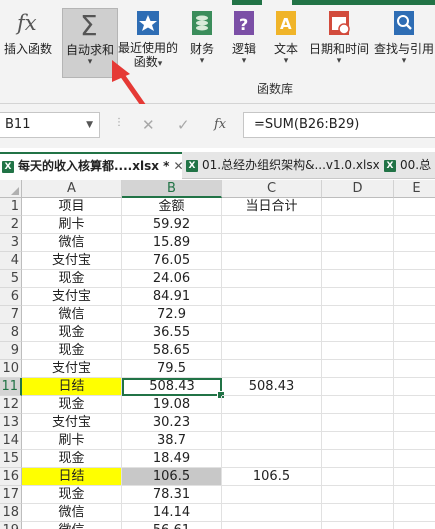 The height and width of the screenshot is (529, 435). What do you see at coordinates (272, 189) in the screenshot?
I see `column-header-c: C` at bounding box center [272, 189].